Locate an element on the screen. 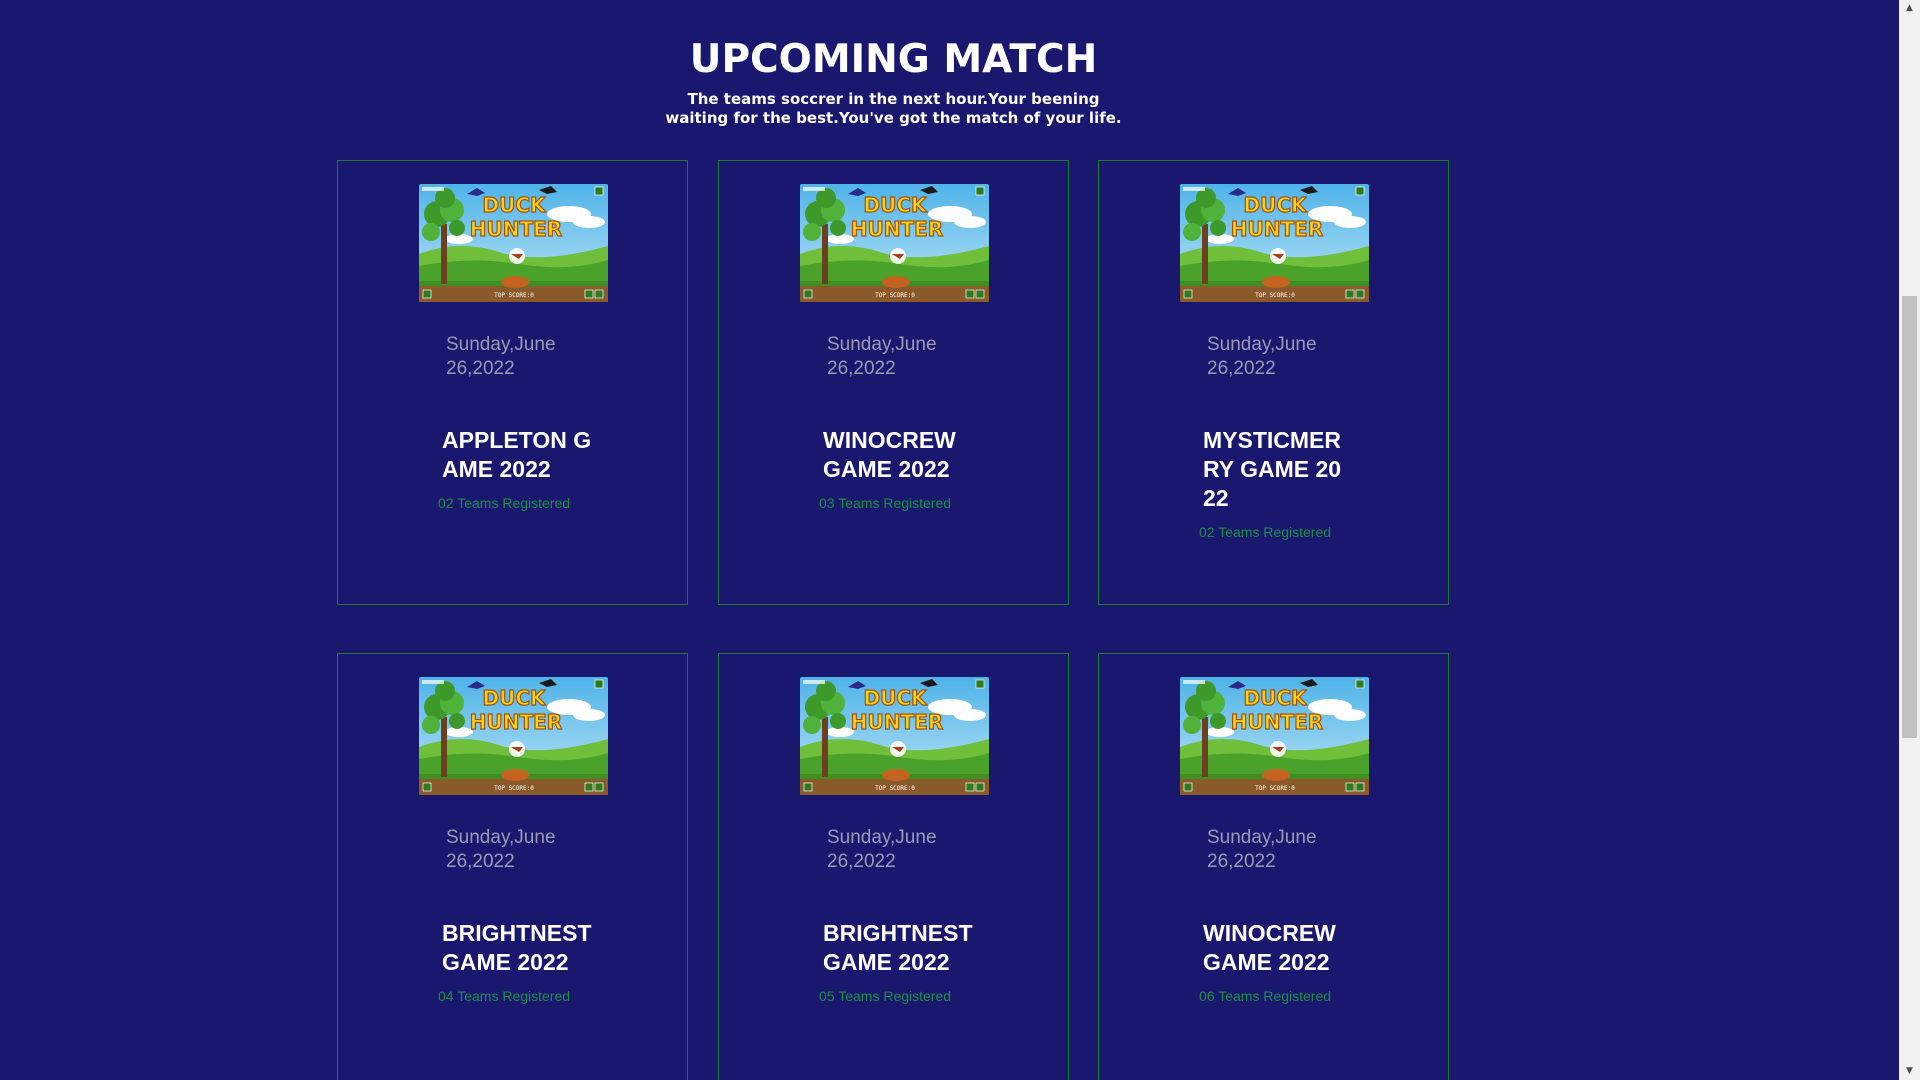  match-name-block: WINOCREW GAME 2022 06 Teams Registered is located at coordinates (1276, 962).